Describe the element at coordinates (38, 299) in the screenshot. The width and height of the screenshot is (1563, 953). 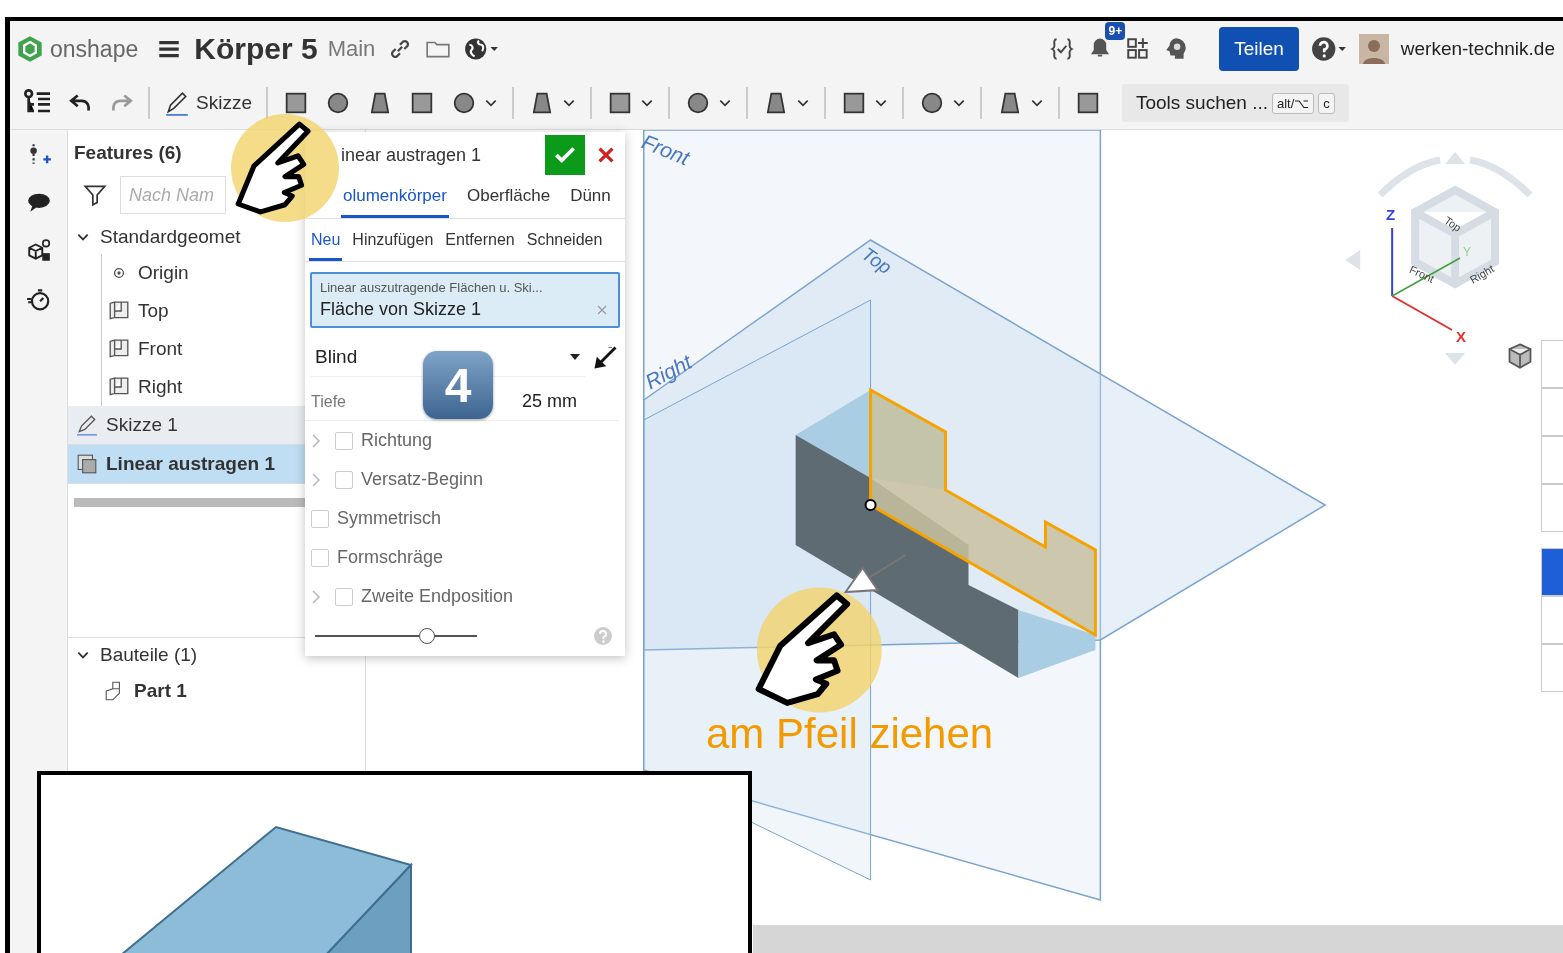
I see `stopwatch-icon` at that location.